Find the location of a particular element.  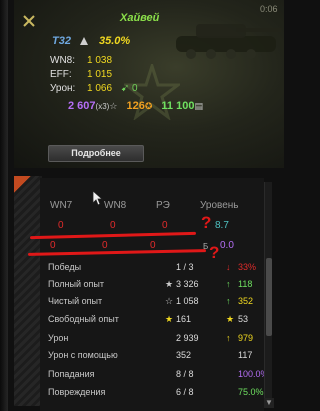

stat-value: 3 326 is located at coordinates (187, 284).